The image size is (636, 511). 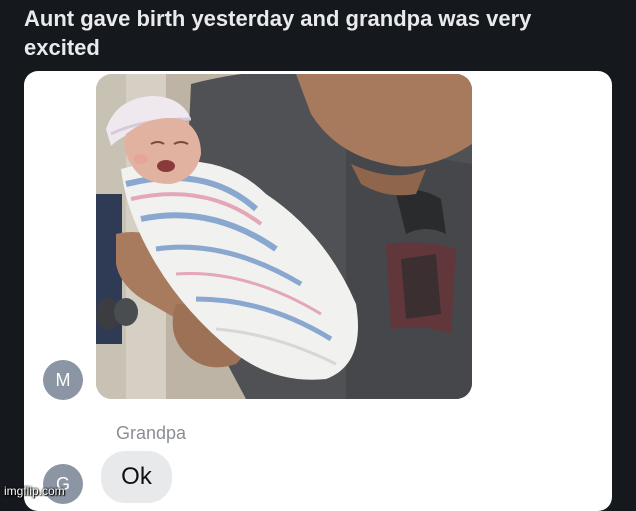 I want to click on message-bubble: Ok, so click(x=136, y=477).